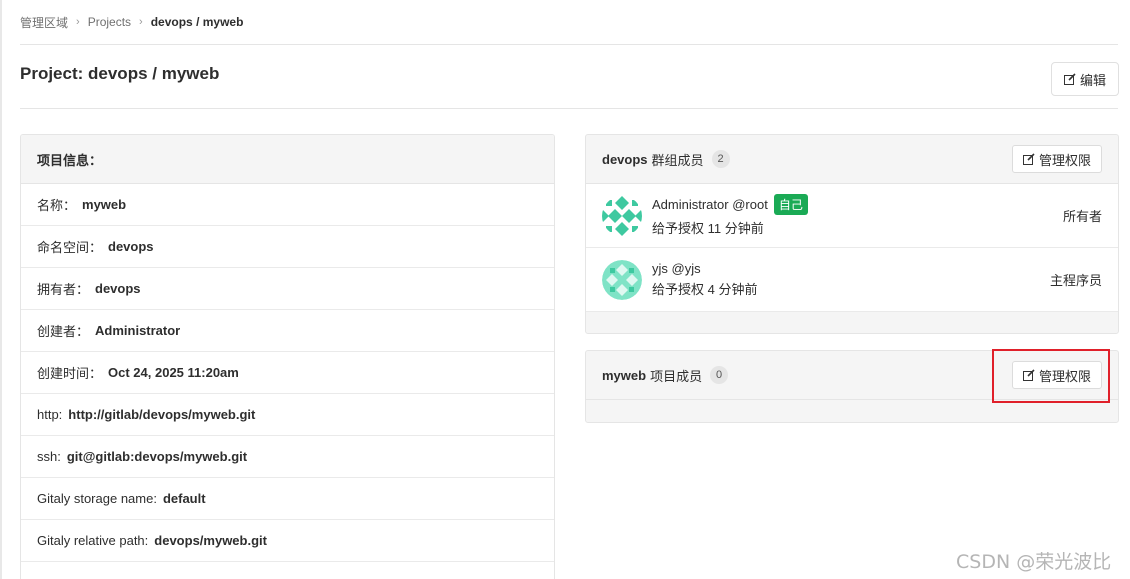 The height and width of the screenshot is (579, 1130). I want to click on info-value: Administrator, so click(137, 330).